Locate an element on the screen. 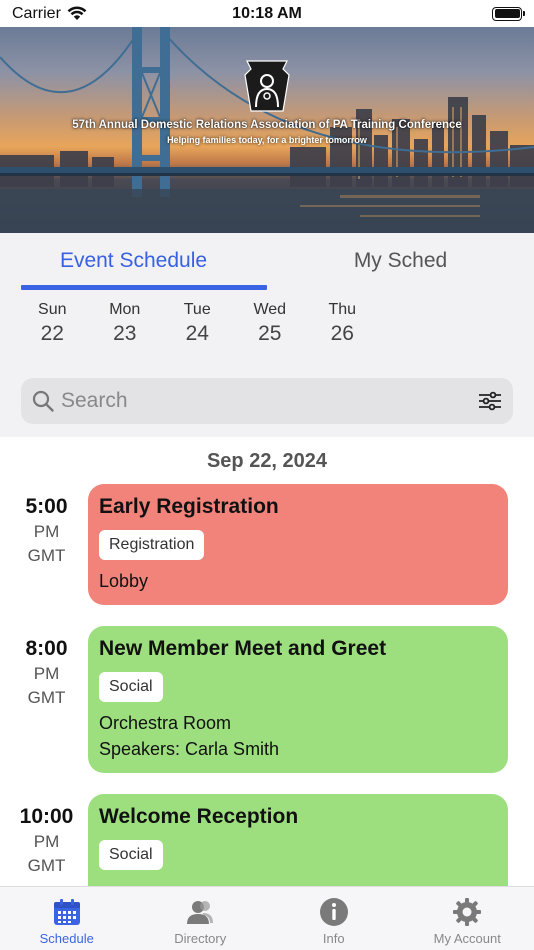  bottom-tab-bar: Schedule Directory Info My Account is located at coordinates (267, 918).